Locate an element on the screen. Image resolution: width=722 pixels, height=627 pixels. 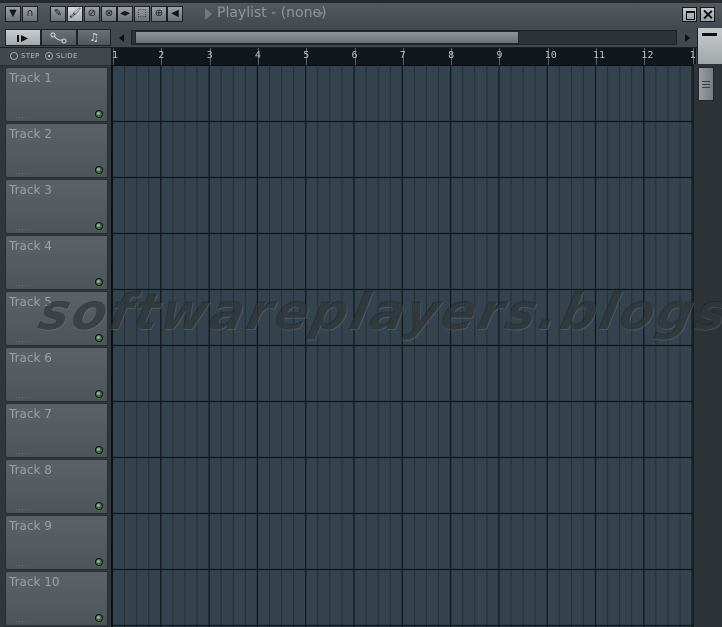
magnet-tool-button: ∩ is located at coordinates (30, 14).